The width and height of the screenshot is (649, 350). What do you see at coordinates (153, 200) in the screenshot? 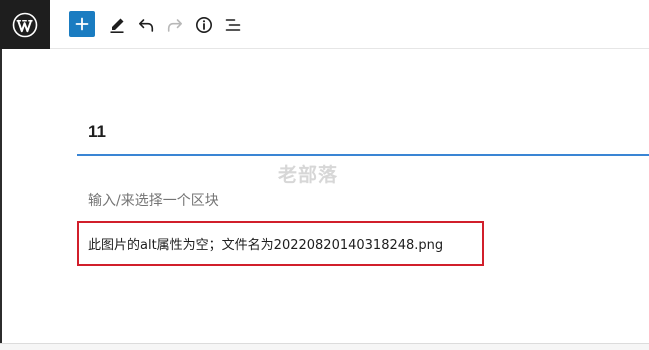
I see `block-appender-placeholder: 输入/来选择一个区块` at bounding box center [153, 200].